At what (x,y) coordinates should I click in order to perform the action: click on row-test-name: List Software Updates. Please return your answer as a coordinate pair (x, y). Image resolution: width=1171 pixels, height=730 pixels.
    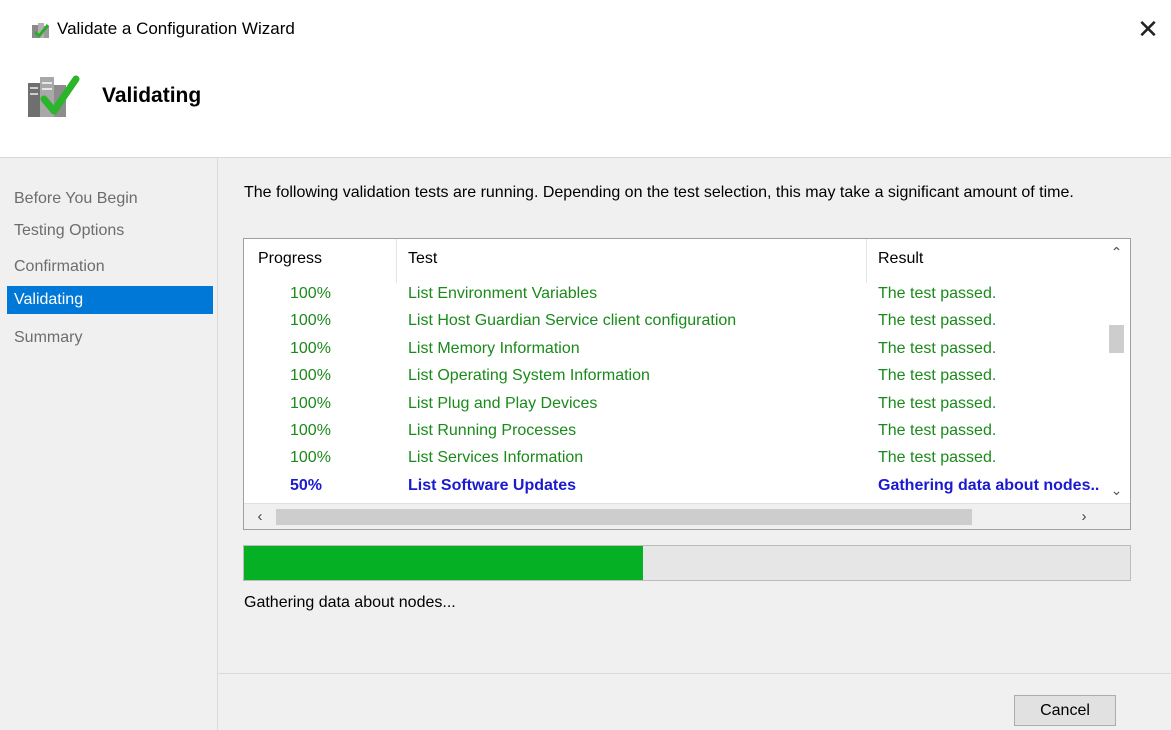
    Looking at the image, I should click on (492, 485).